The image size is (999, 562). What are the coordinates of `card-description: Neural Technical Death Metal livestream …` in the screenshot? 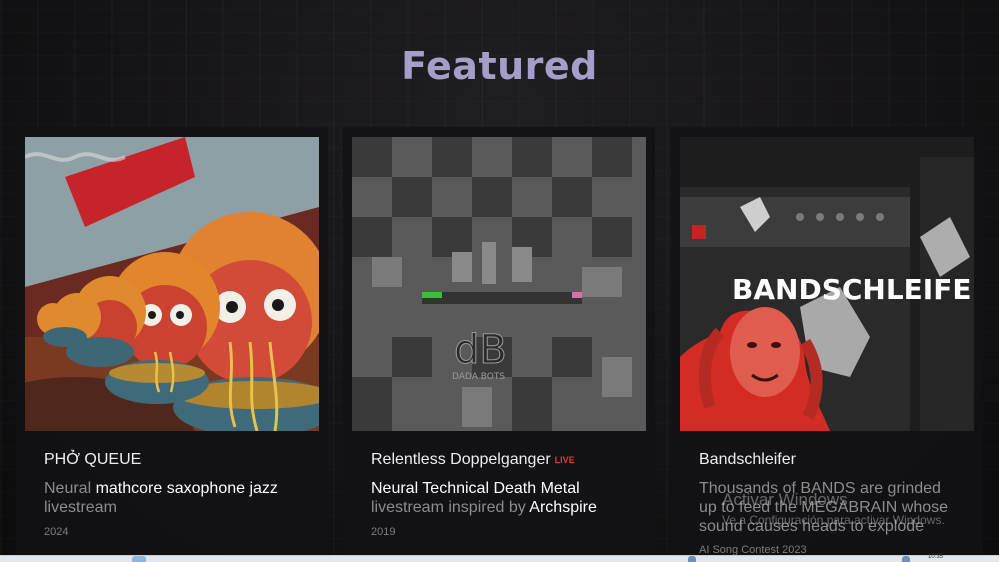 It's located at (484, 498).